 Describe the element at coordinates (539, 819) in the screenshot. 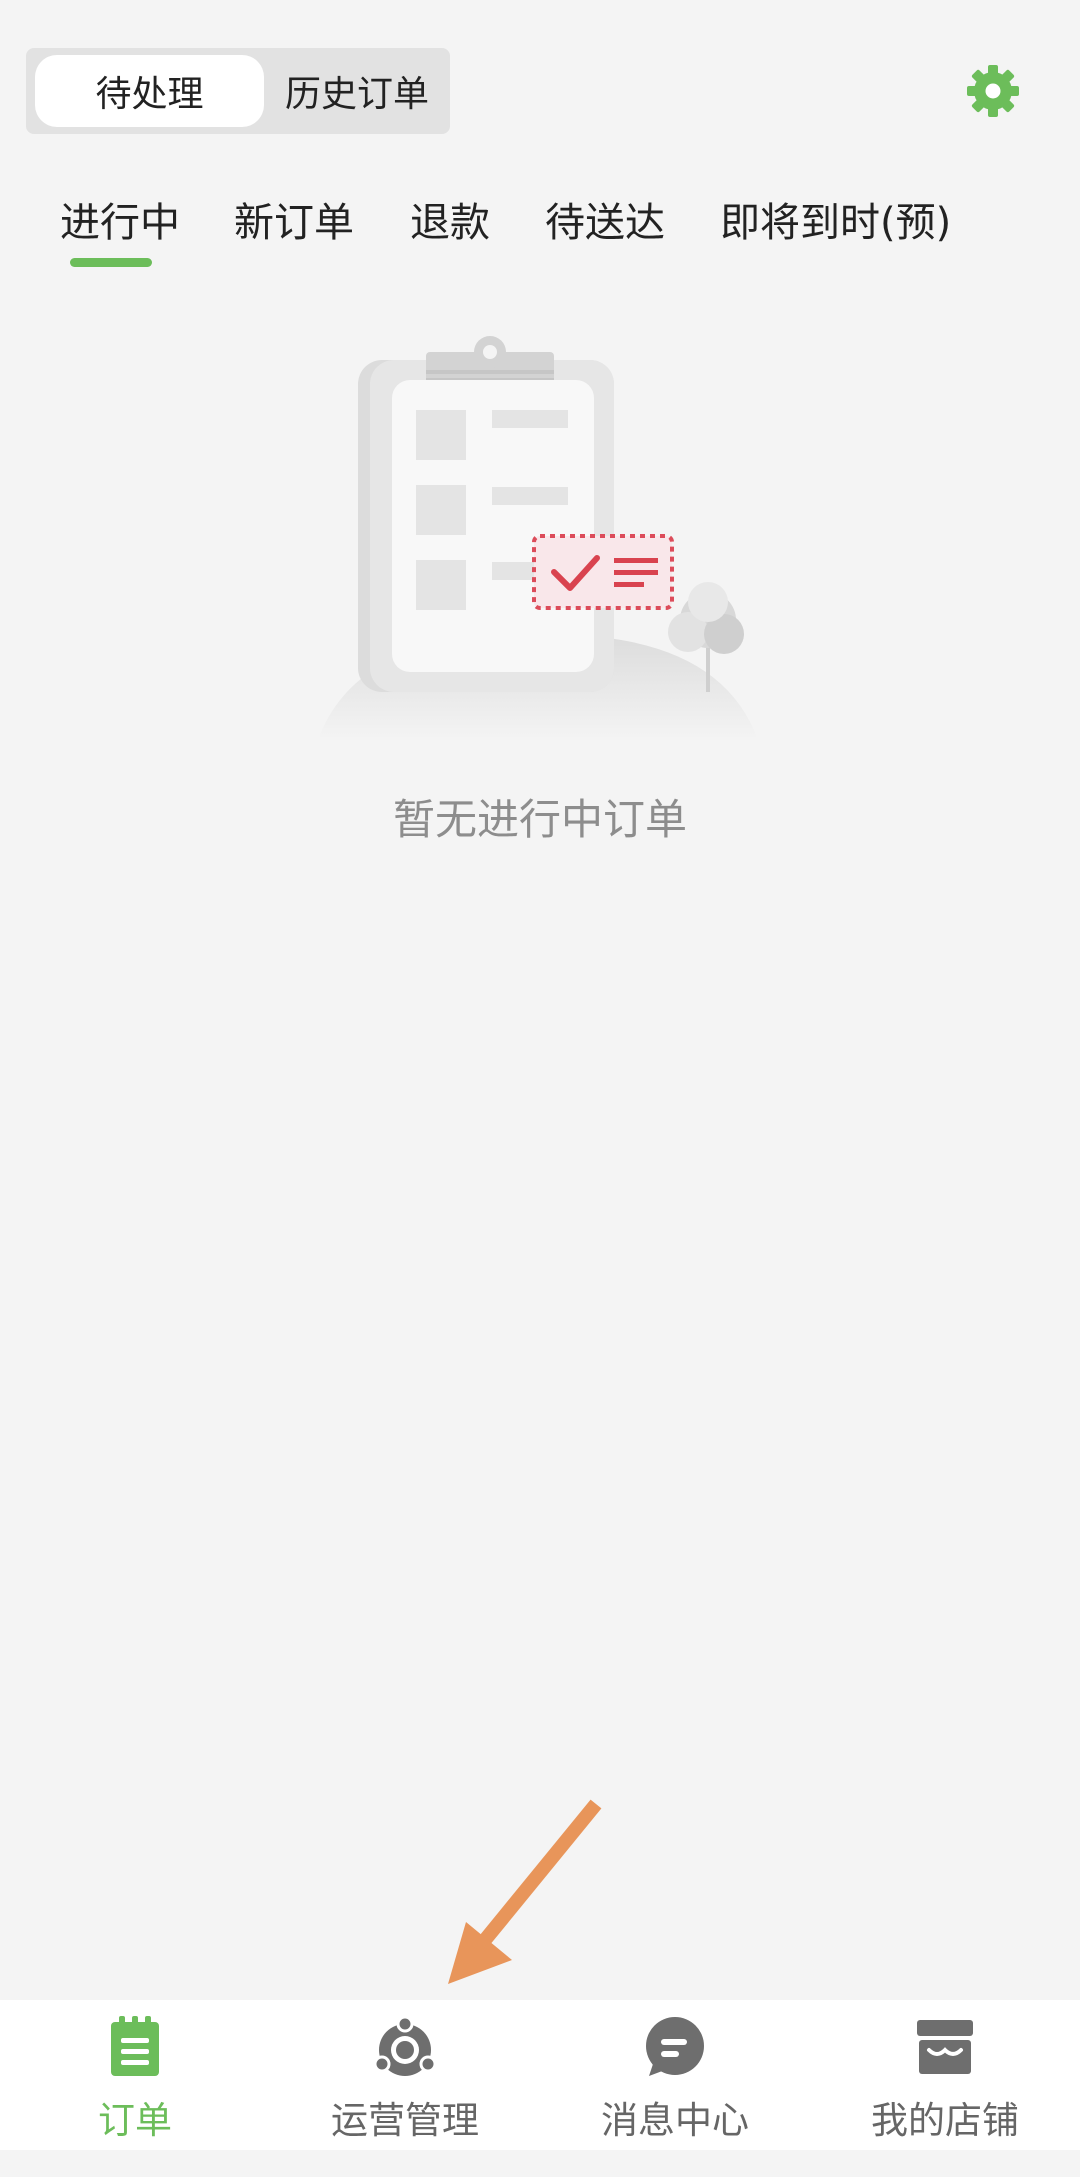

I see `empty-state-message: 暂无进行中订单` at that location.